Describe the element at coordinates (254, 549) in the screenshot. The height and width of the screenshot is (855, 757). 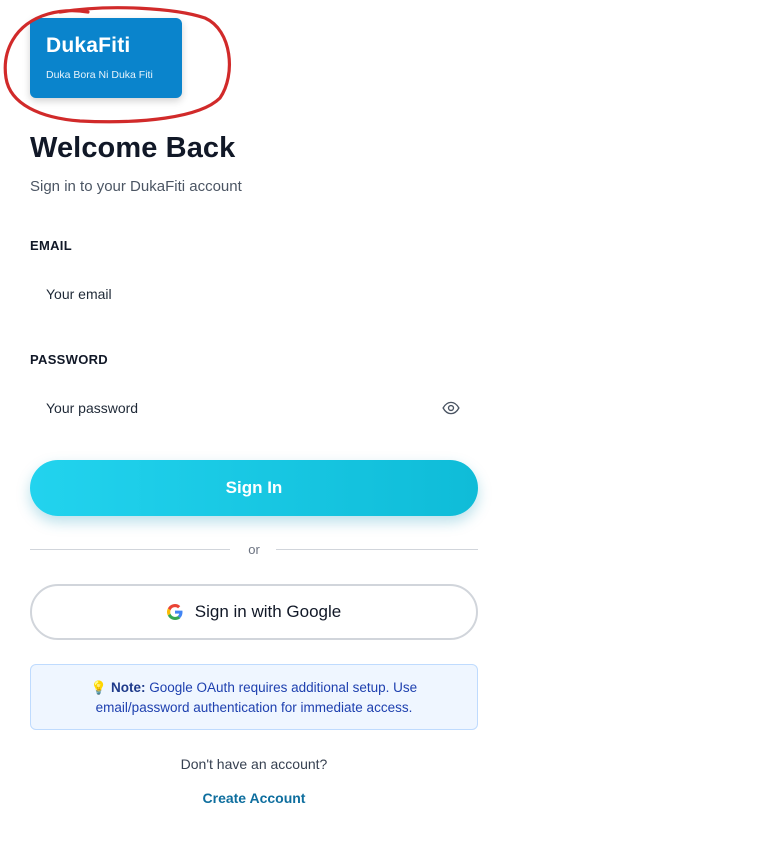
I see `divider-text: or` at that location.